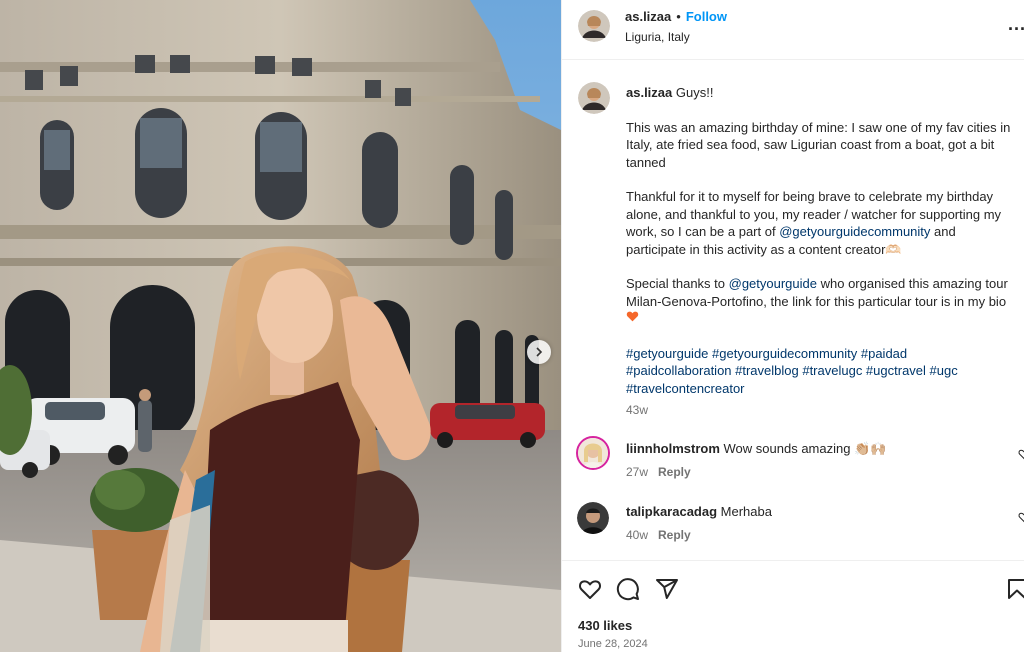 The width and height of the screenshot is (1024, 652). Describe the element at coordinates (590, 589) in the screenshot. I see `heart-icon` at that location.